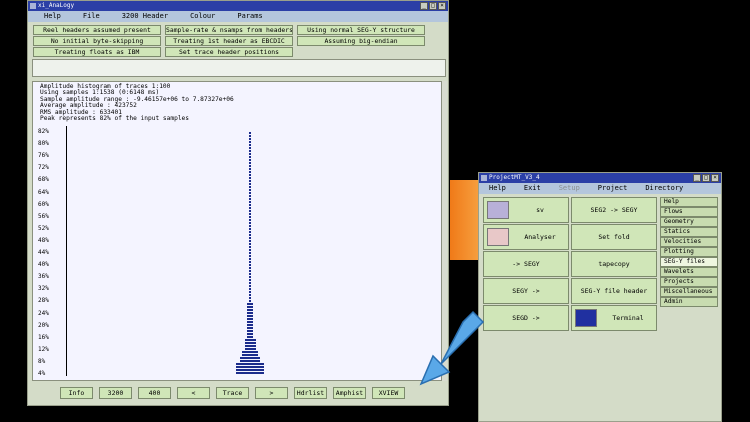  Describe the element at coordinates (43, 337) in the screenshot. I see `y-tick-label: 16%` at that location.